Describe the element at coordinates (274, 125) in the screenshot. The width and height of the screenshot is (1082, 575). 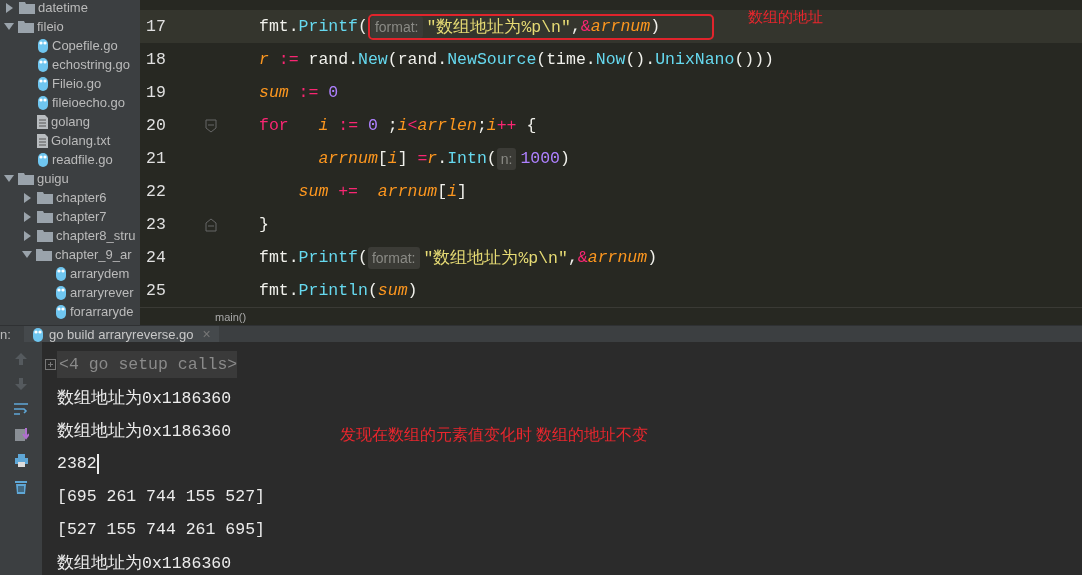
I see `keyword: for` at that location.